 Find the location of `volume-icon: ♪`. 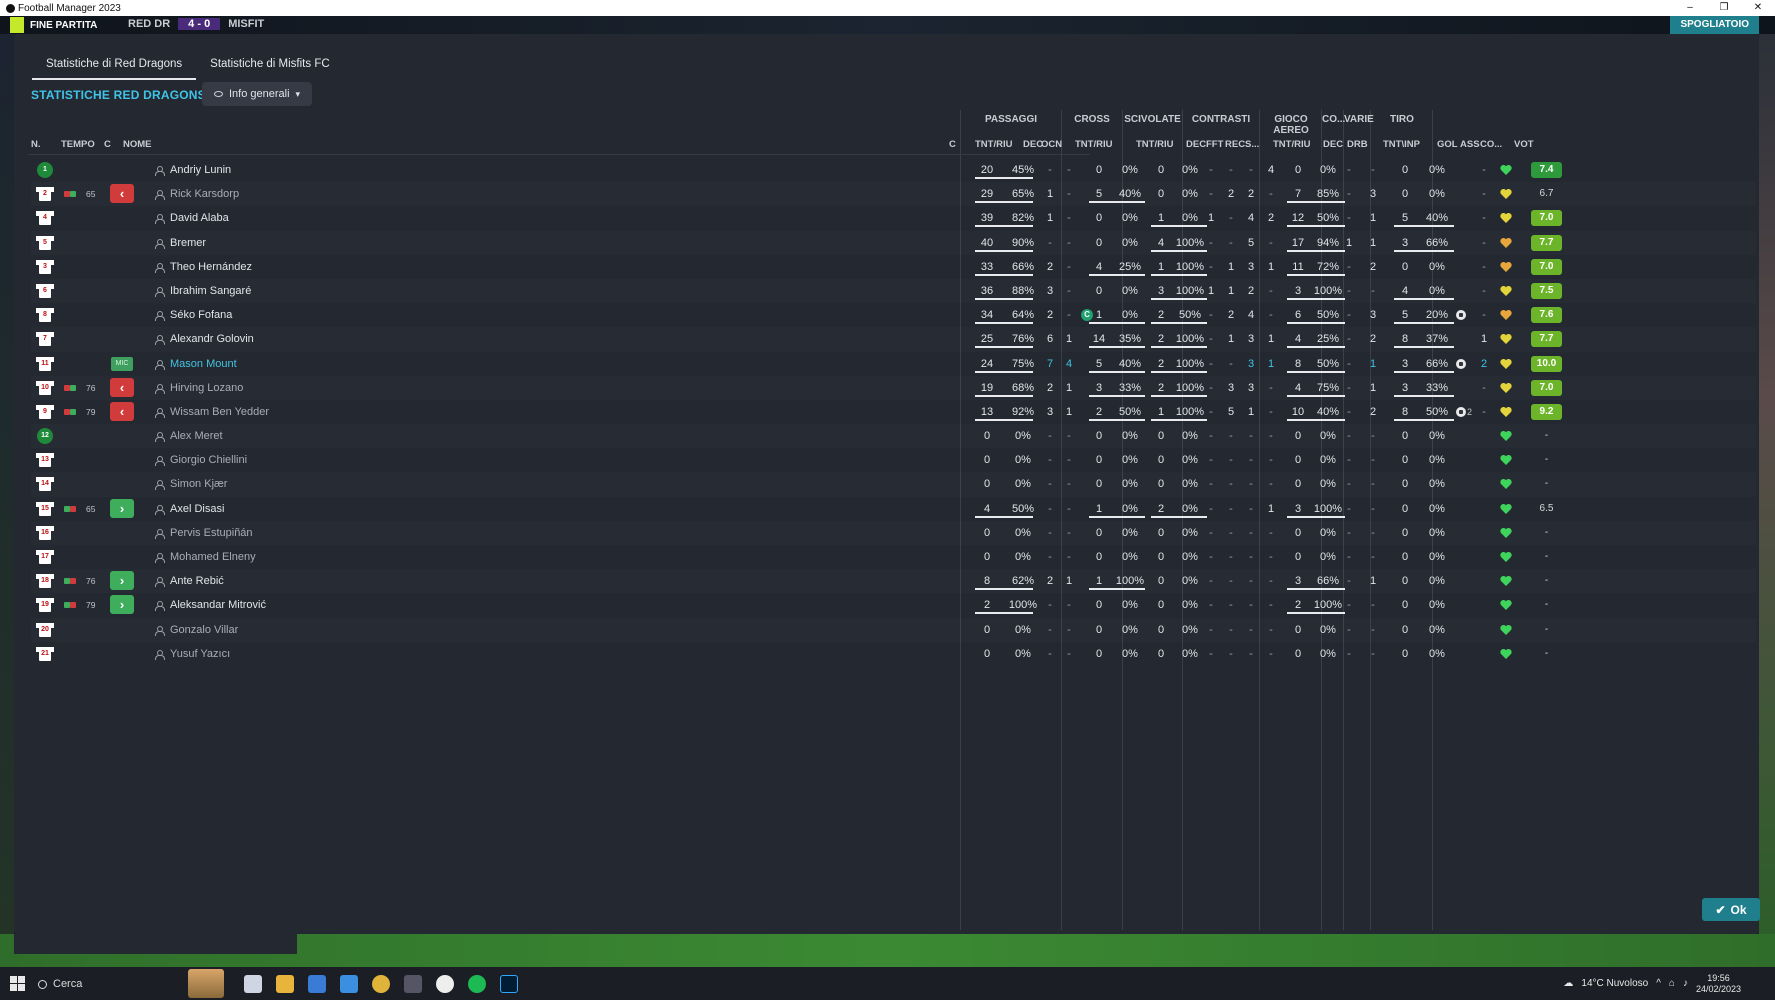

volume-icon: ♪ is located at coordinates (1685, 983).